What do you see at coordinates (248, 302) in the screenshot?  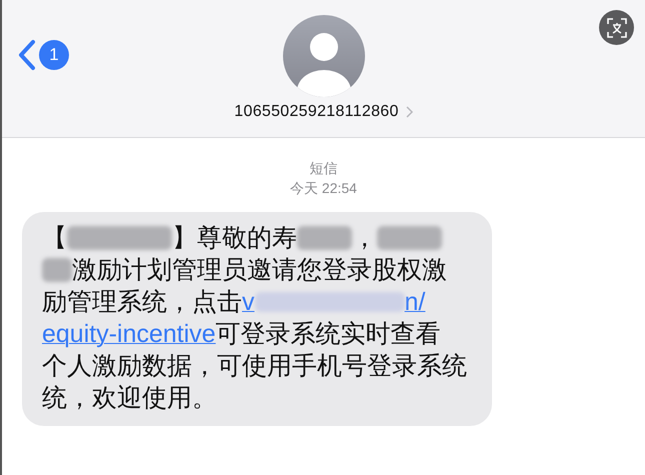 I see `message-link: v` at bounding box center [248, 302].